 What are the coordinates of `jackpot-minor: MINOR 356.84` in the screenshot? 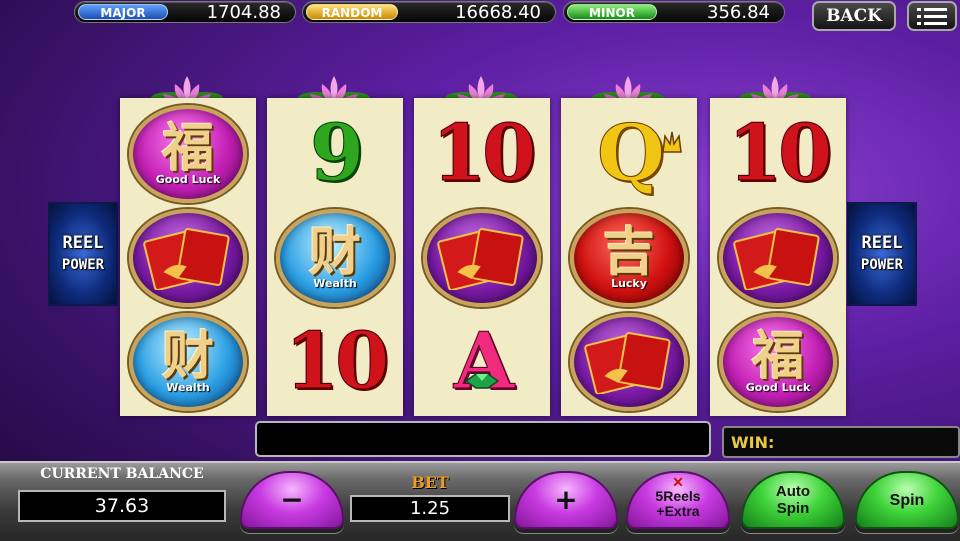 It's located at (674, 12).